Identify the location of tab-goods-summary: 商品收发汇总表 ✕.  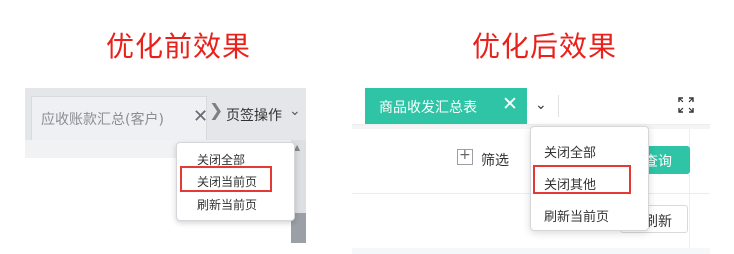
(446, 106).